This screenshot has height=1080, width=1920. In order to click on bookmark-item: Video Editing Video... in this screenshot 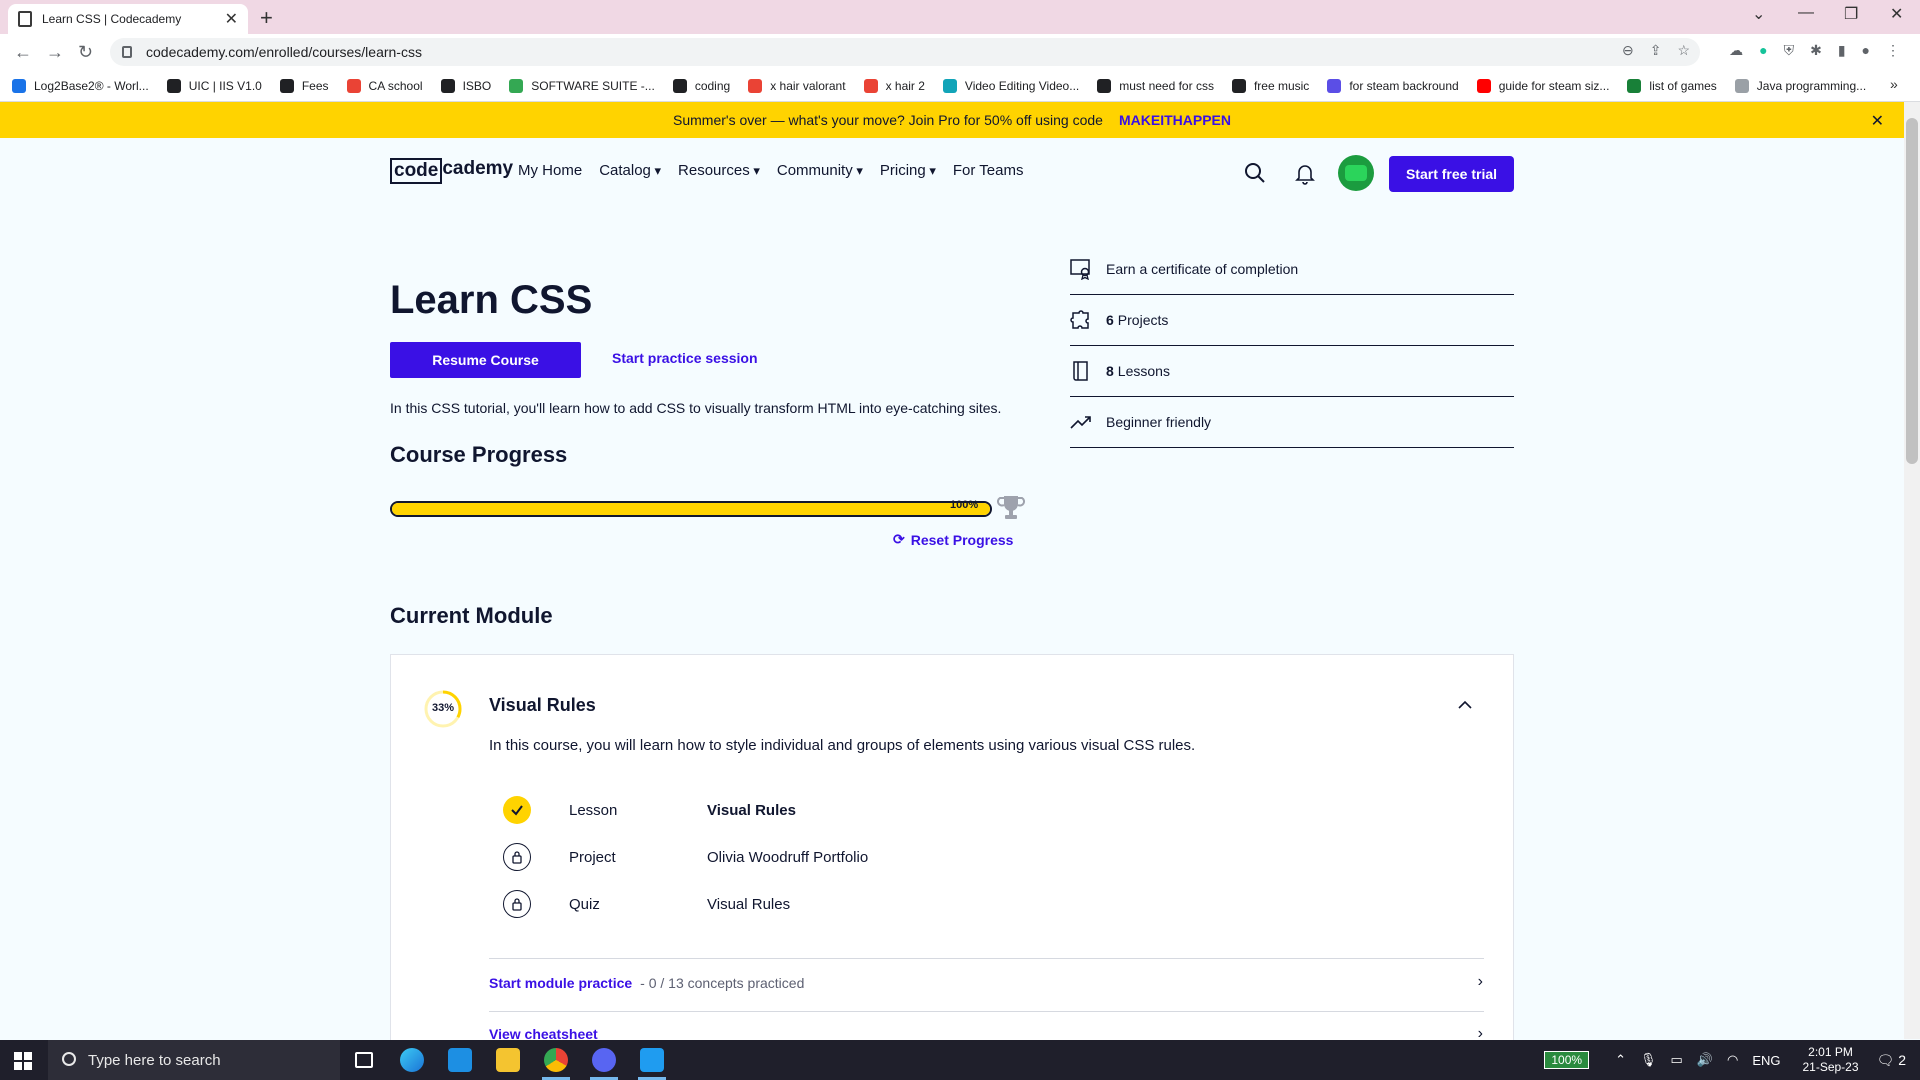, I will do `click(1010, 85)`.